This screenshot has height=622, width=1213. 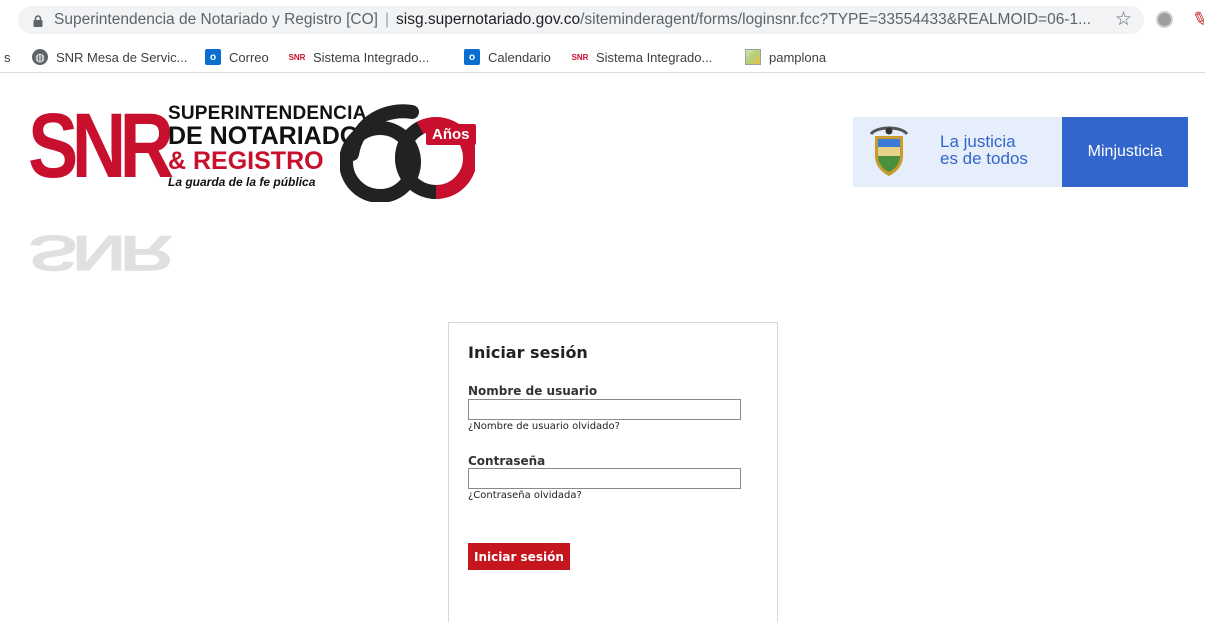 What do you see at coordinates (101, 146) in the screenshot?
I see `snr-letters: SNR` at bounding box center [101, 146].